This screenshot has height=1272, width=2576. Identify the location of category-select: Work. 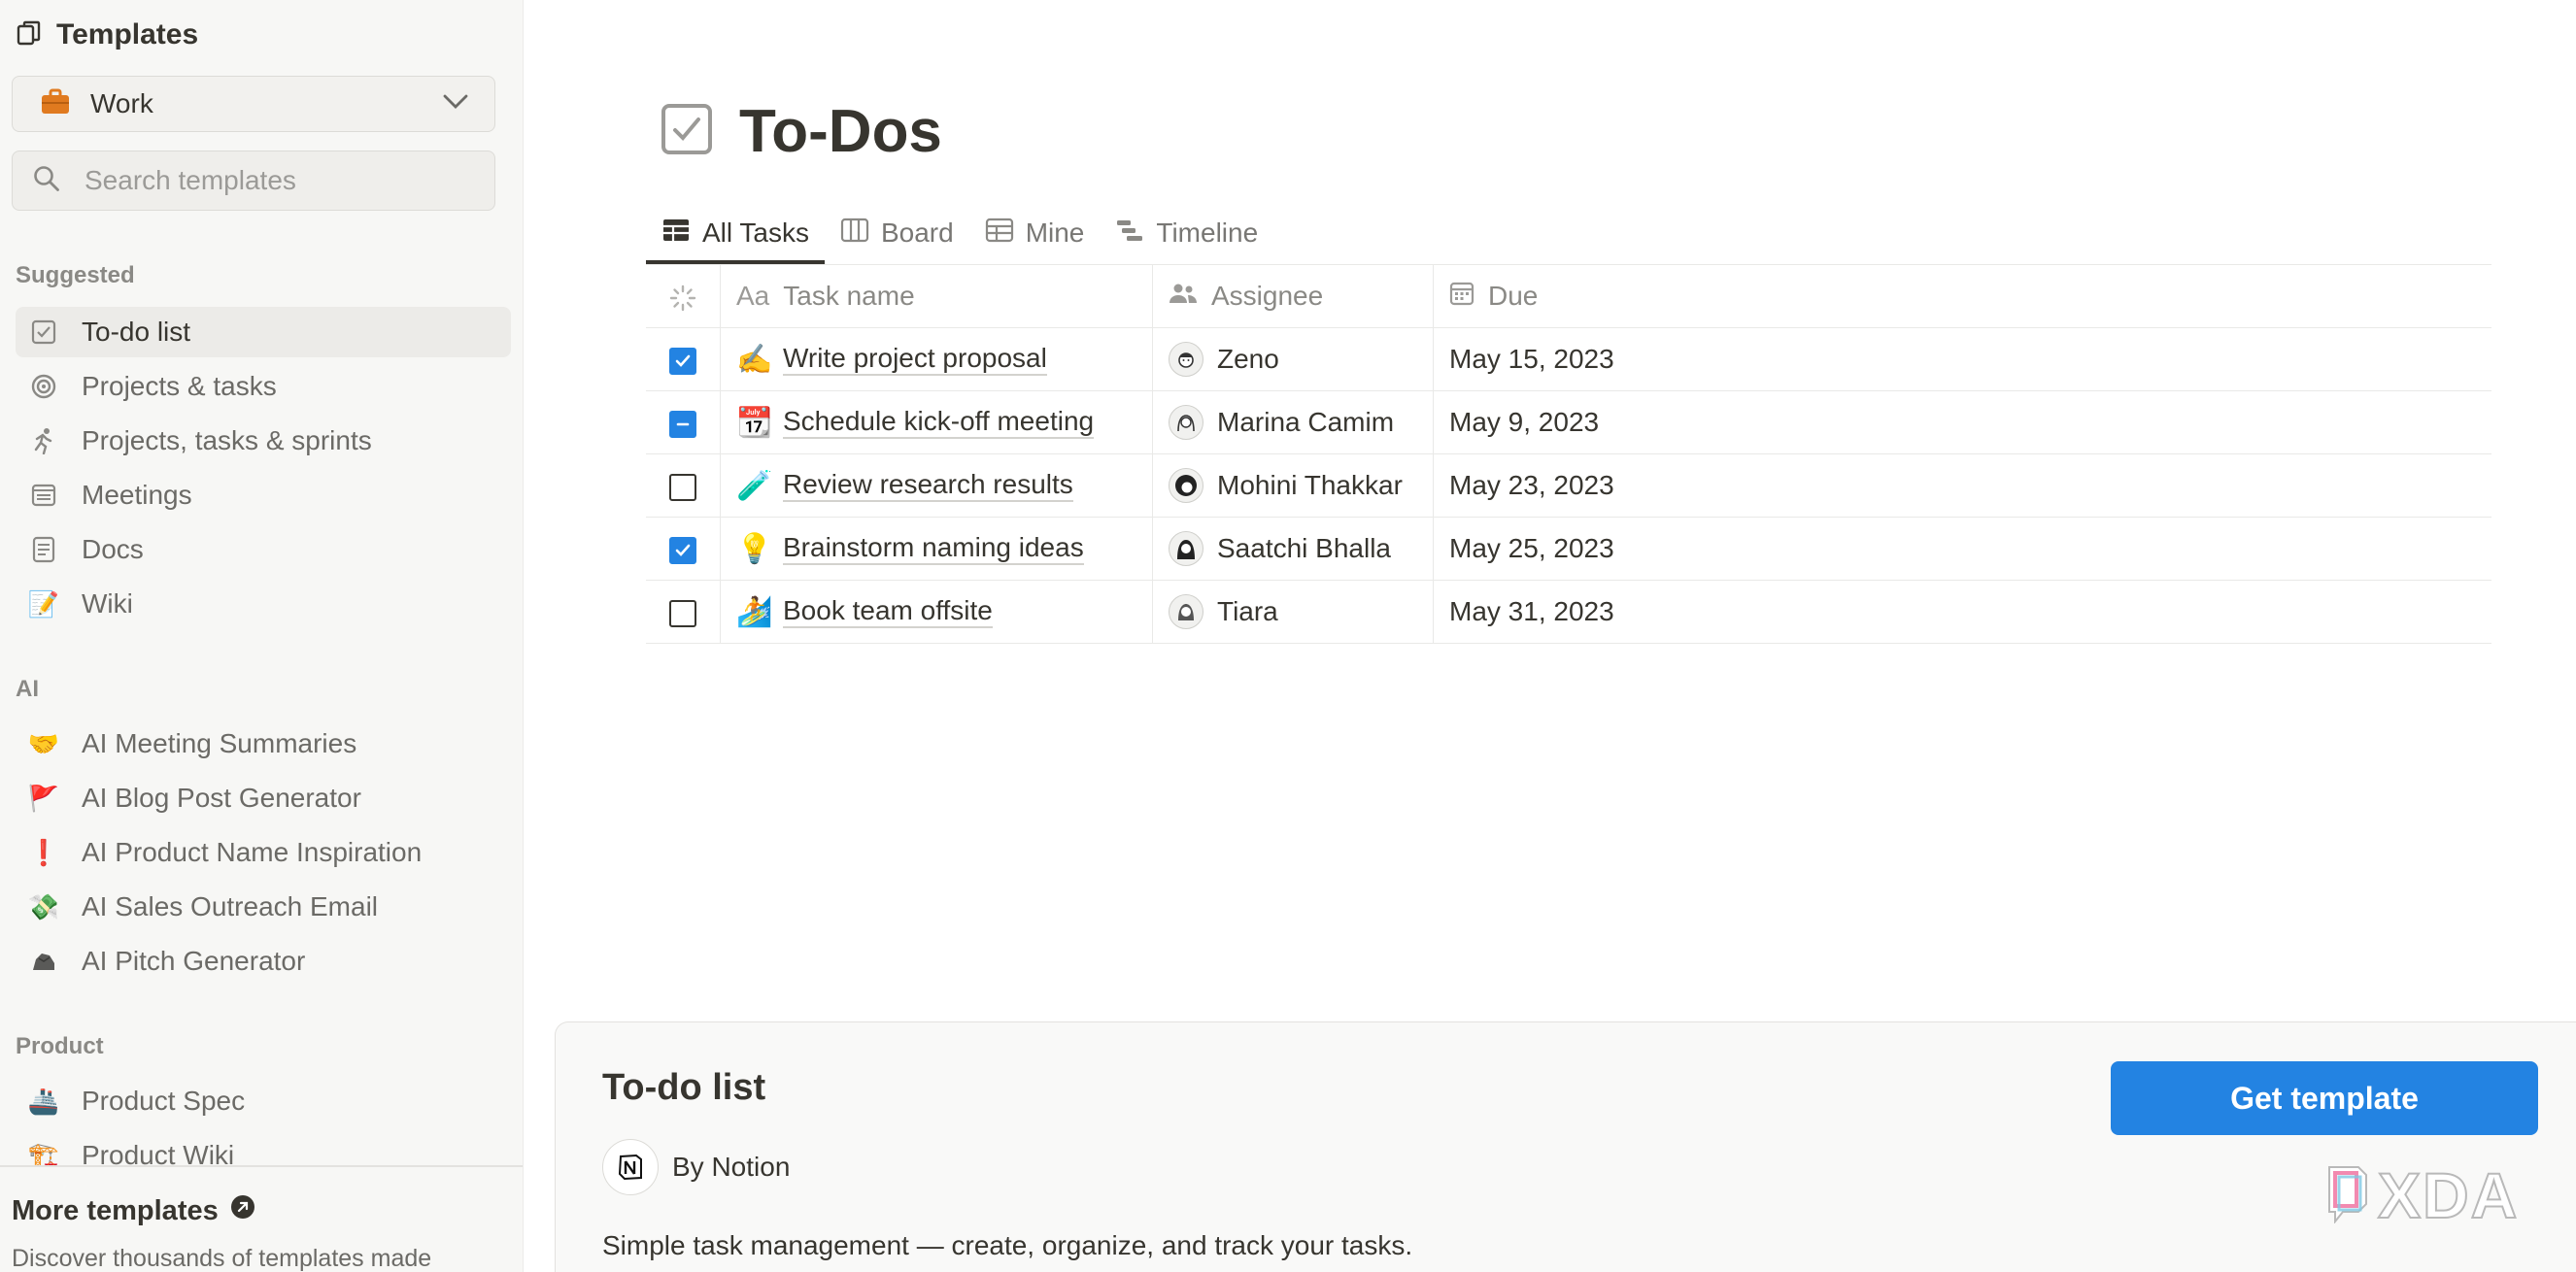
(253, 104).